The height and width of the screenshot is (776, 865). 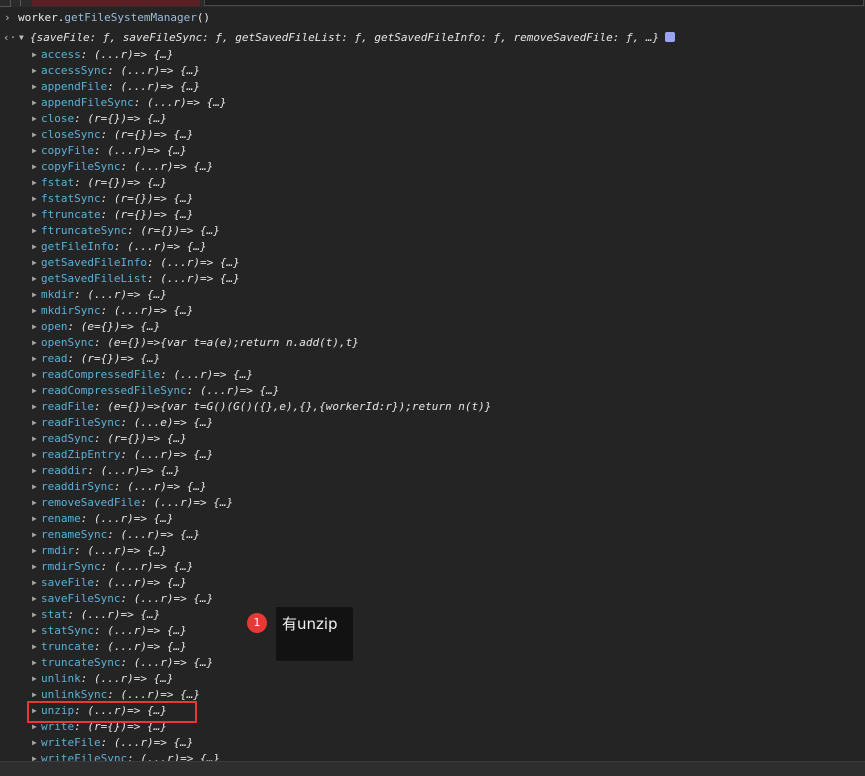 I want to click on info-badge-icon, so click(x=670, y=37).